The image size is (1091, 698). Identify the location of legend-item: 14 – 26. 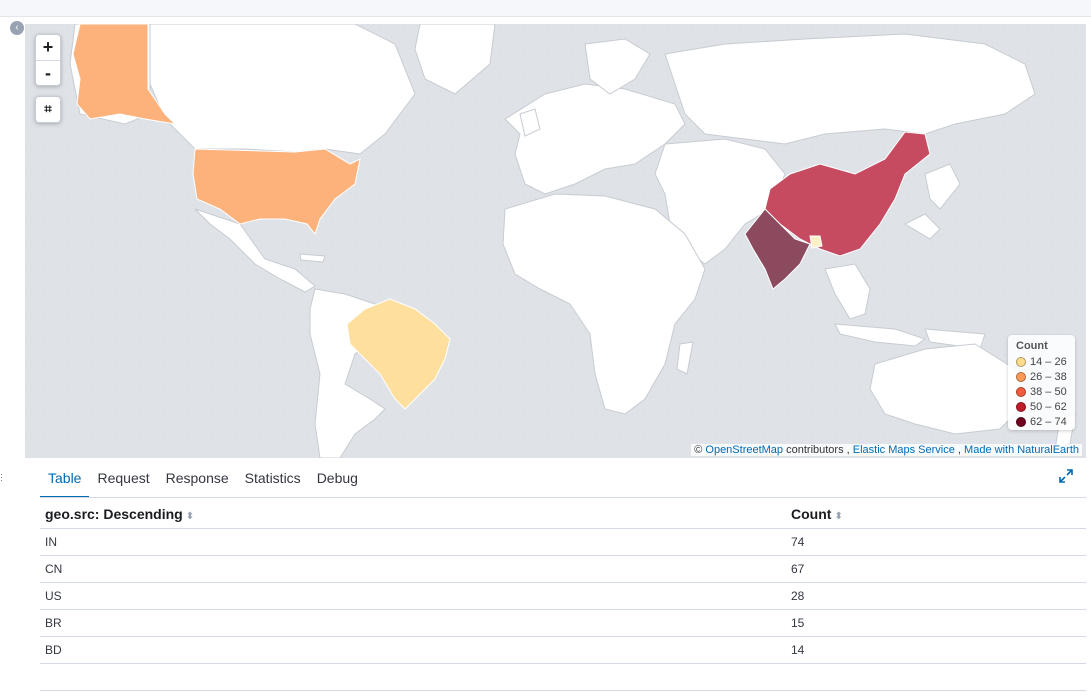
(1041, 361).